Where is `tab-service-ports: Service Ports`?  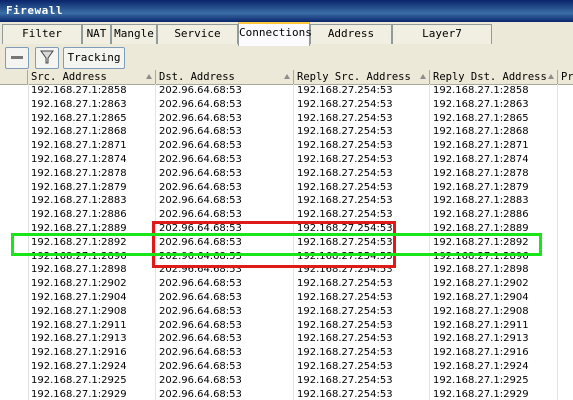 tab-service-ports: Service Ports is located at coordinates (197, 41).